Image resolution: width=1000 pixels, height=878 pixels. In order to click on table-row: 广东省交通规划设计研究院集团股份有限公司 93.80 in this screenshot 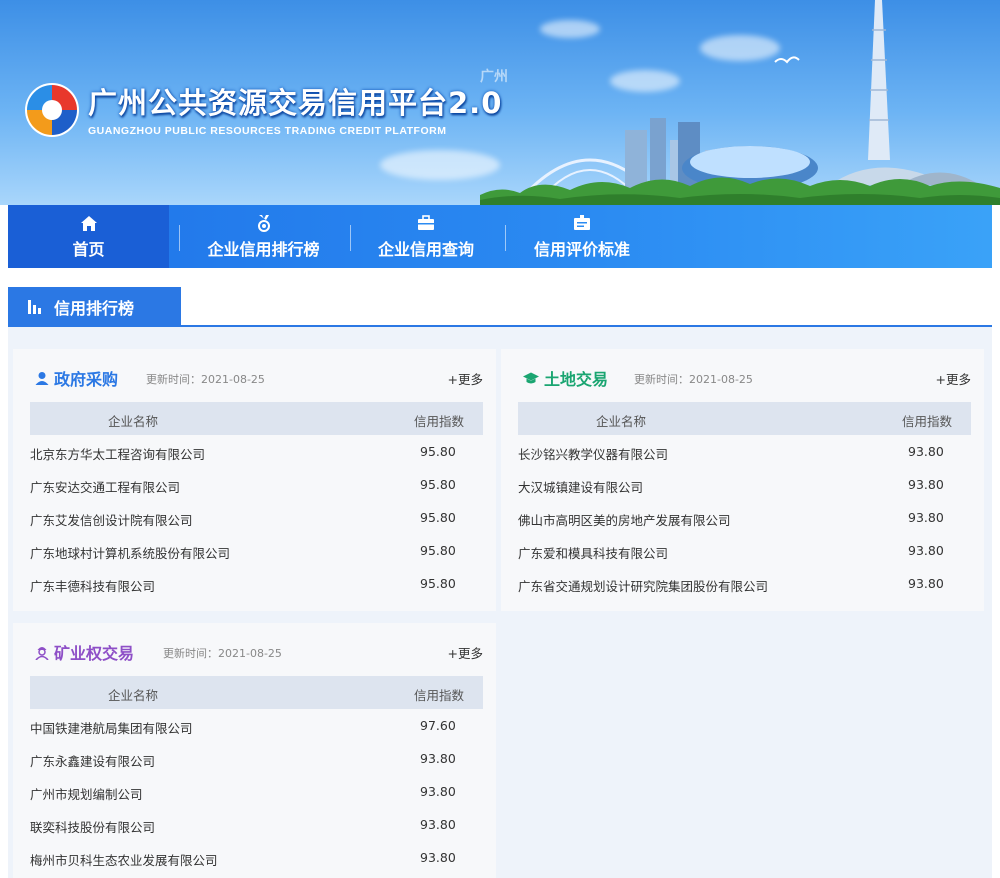, I will do `click(744, 583)`.